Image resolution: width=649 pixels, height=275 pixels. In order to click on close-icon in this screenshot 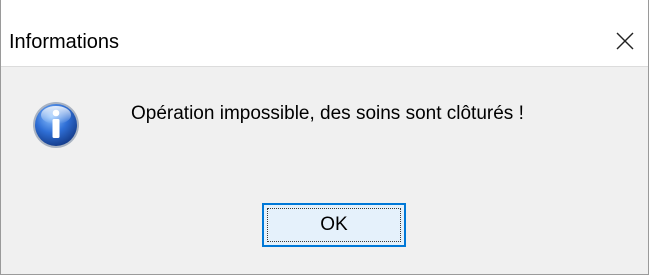, I will do `click(625, 41)`.